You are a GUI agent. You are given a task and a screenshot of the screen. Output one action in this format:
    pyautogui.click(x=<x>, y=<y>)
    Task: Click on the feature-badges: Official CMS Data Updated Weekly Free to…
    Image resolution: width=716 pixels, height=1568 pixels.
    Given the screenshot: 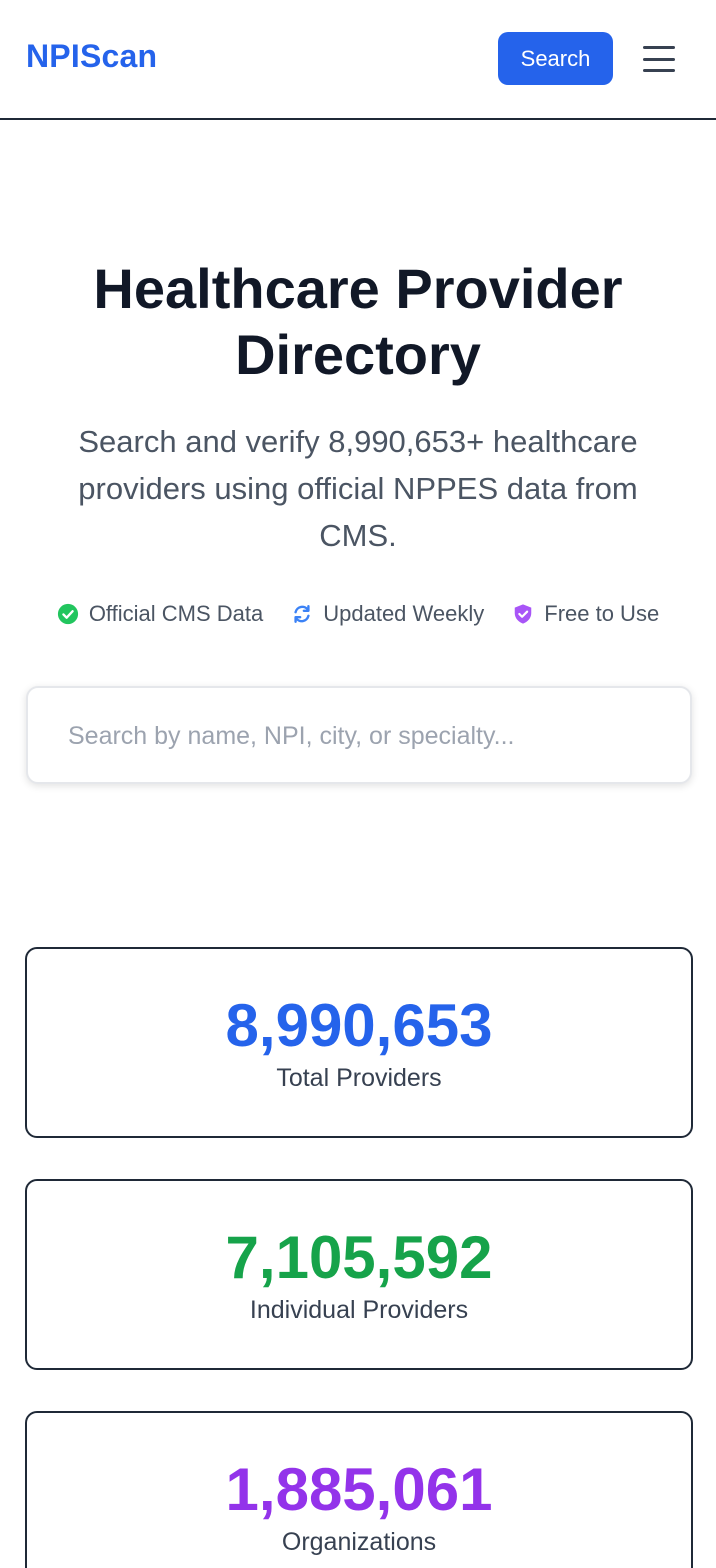 What is the action you would take?
    pyautogui.click(x=358, y=614)
    